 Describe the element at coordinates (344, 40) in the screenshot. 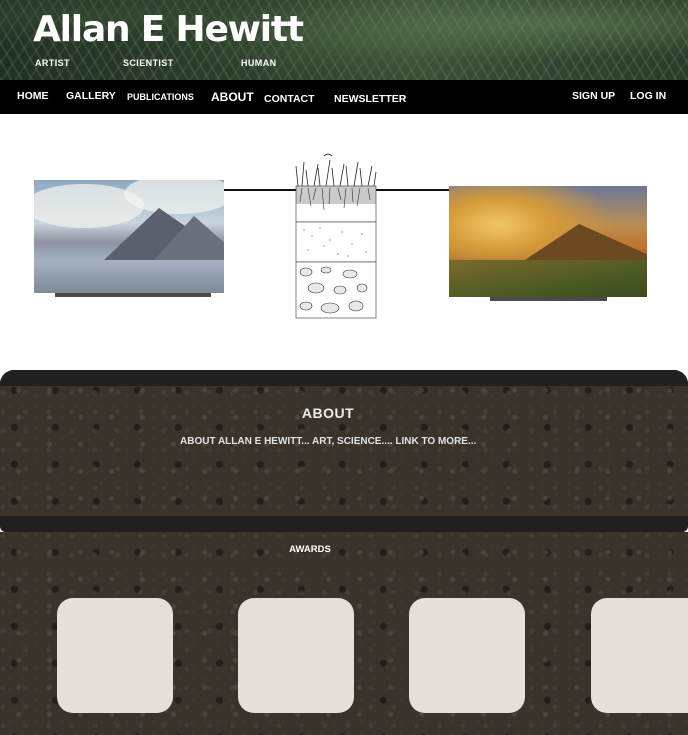

I see `hero-banner: Allan E Hewitt ARTIST SCIENTIST HUMAN` at that location.